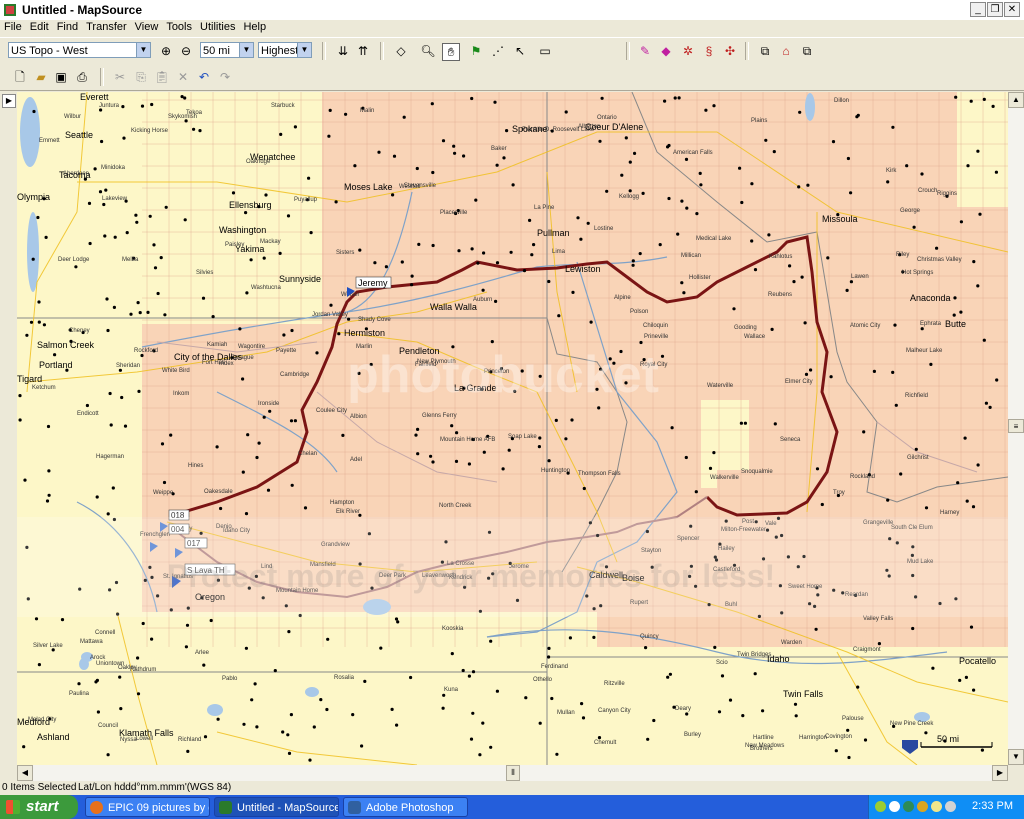 The height and width of the screenshot is (819, 1024). I want to click on horizontal-scrollbar: ◀ ⦀ ▶, so click(512, 773).